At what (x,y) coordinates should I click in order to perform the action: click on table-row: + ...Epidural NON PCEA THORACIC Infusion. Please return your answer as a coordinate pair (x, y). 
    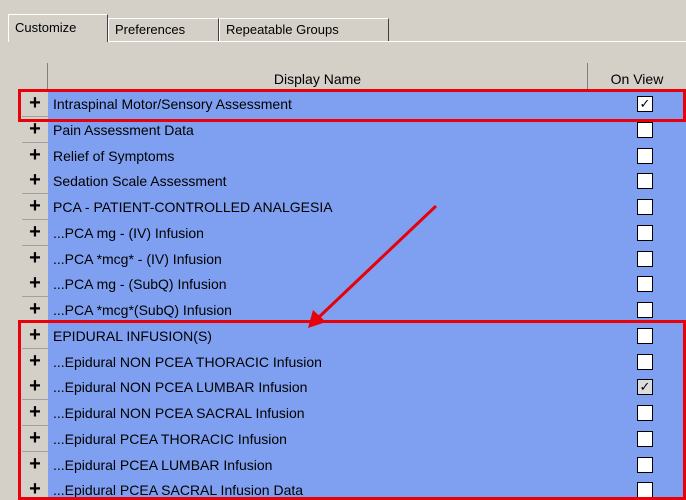
    Looking at the image, I should click on (354, 361).